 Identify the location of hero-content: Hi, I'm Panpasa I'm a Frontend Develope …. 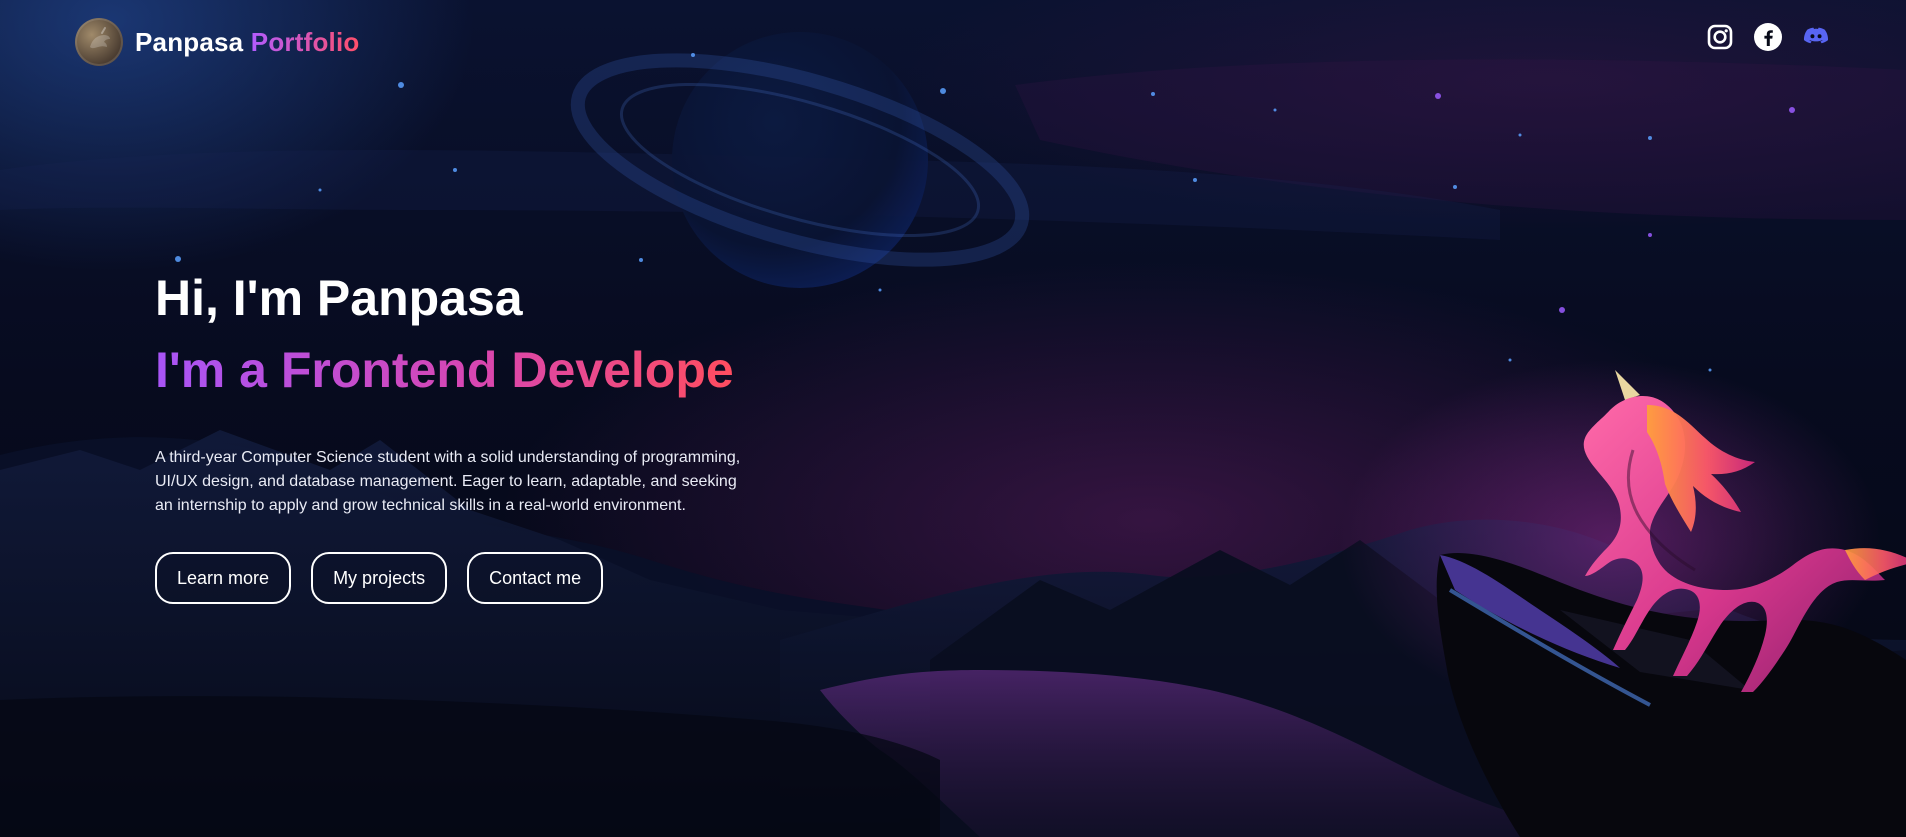
(455, 437).